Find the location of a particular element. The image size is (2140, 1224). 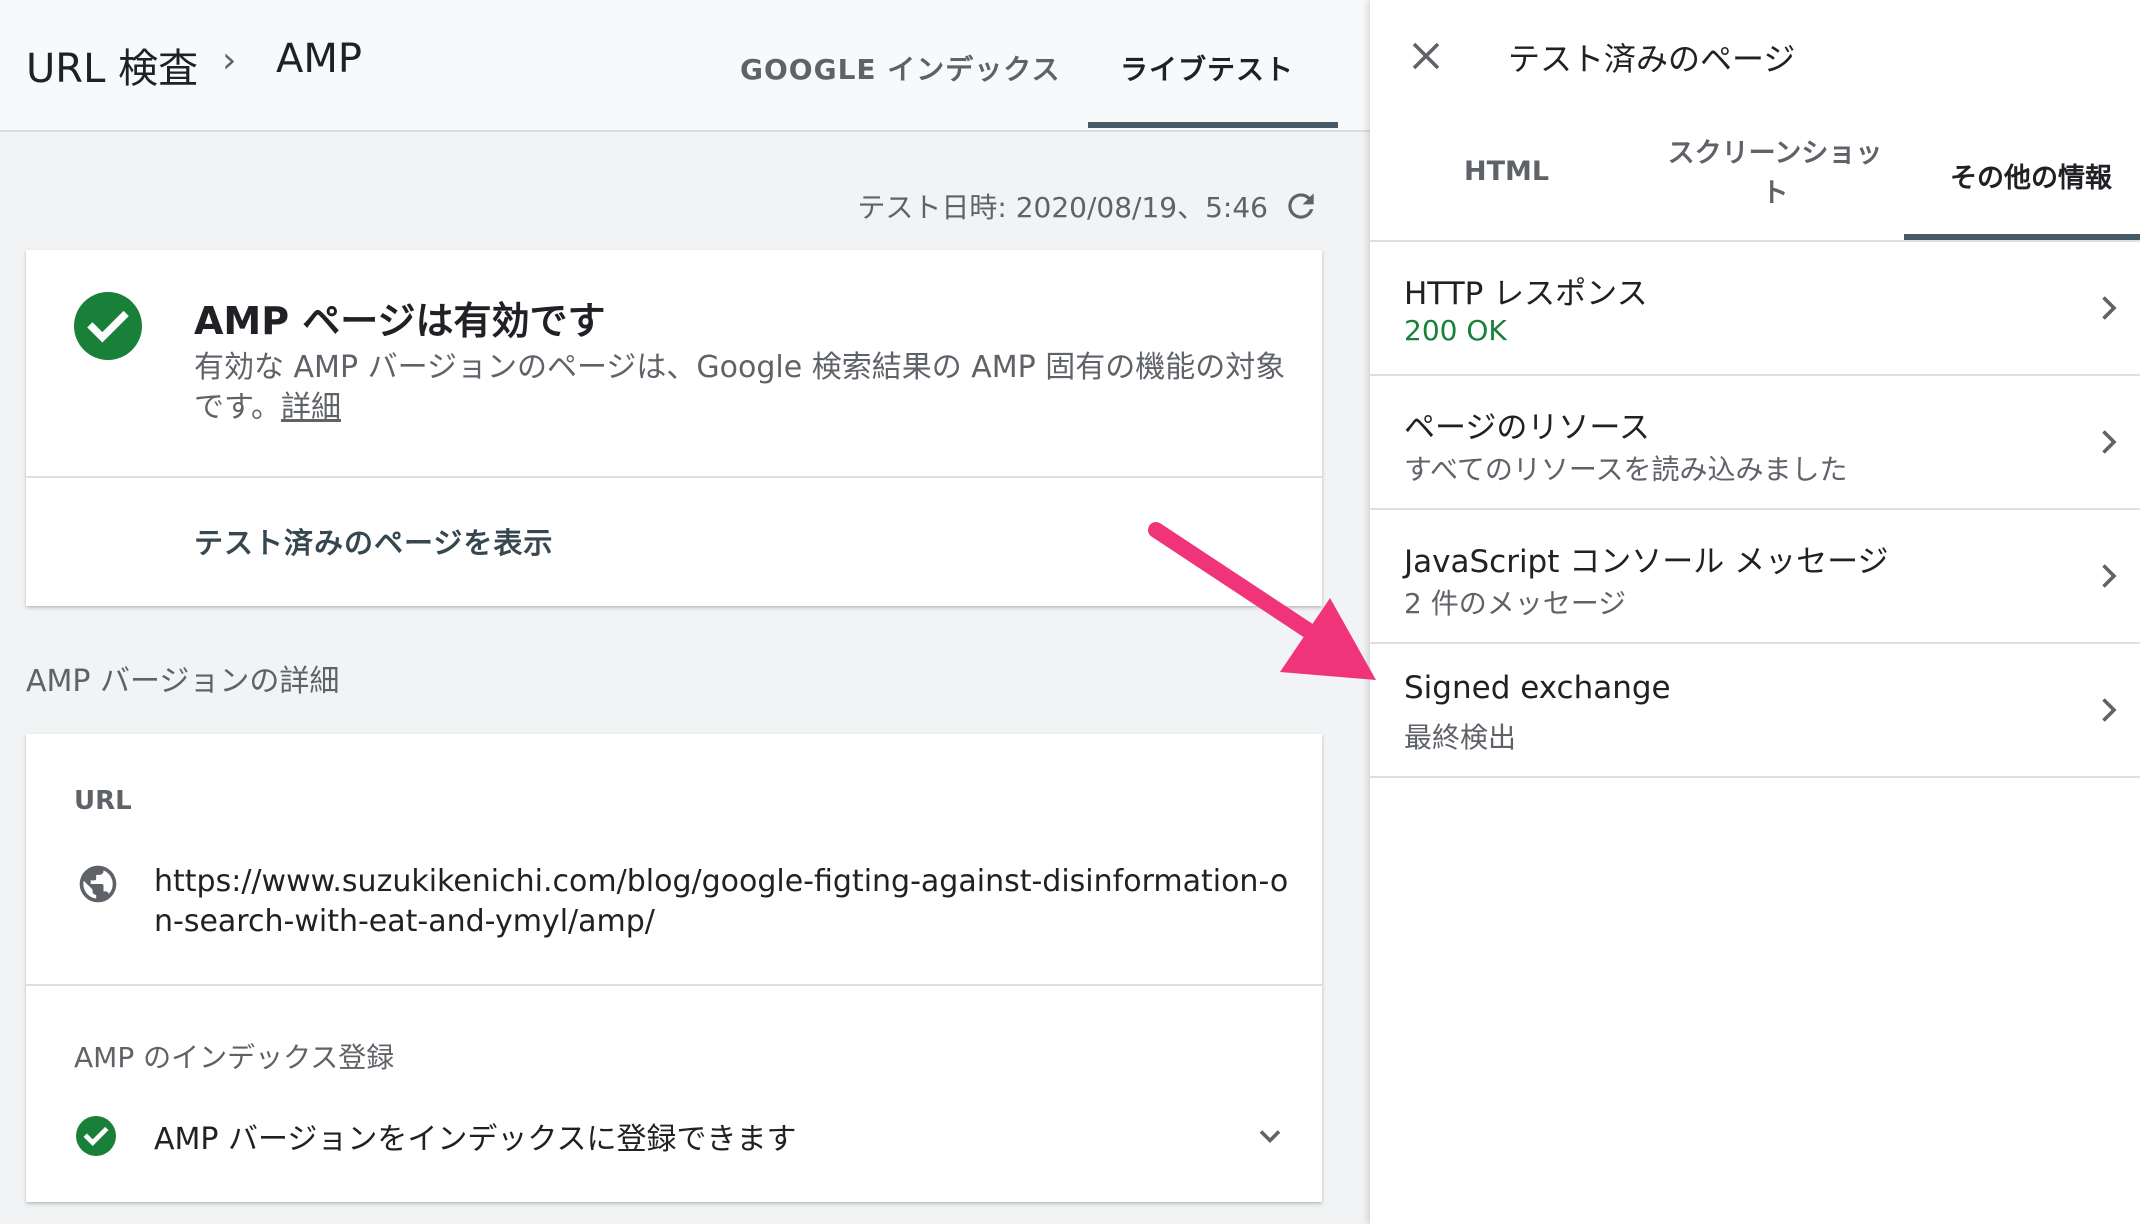

list-item-page-resources: ページのリソース すべてのリソースを読み込みました is located at coordinates (1755, 443).